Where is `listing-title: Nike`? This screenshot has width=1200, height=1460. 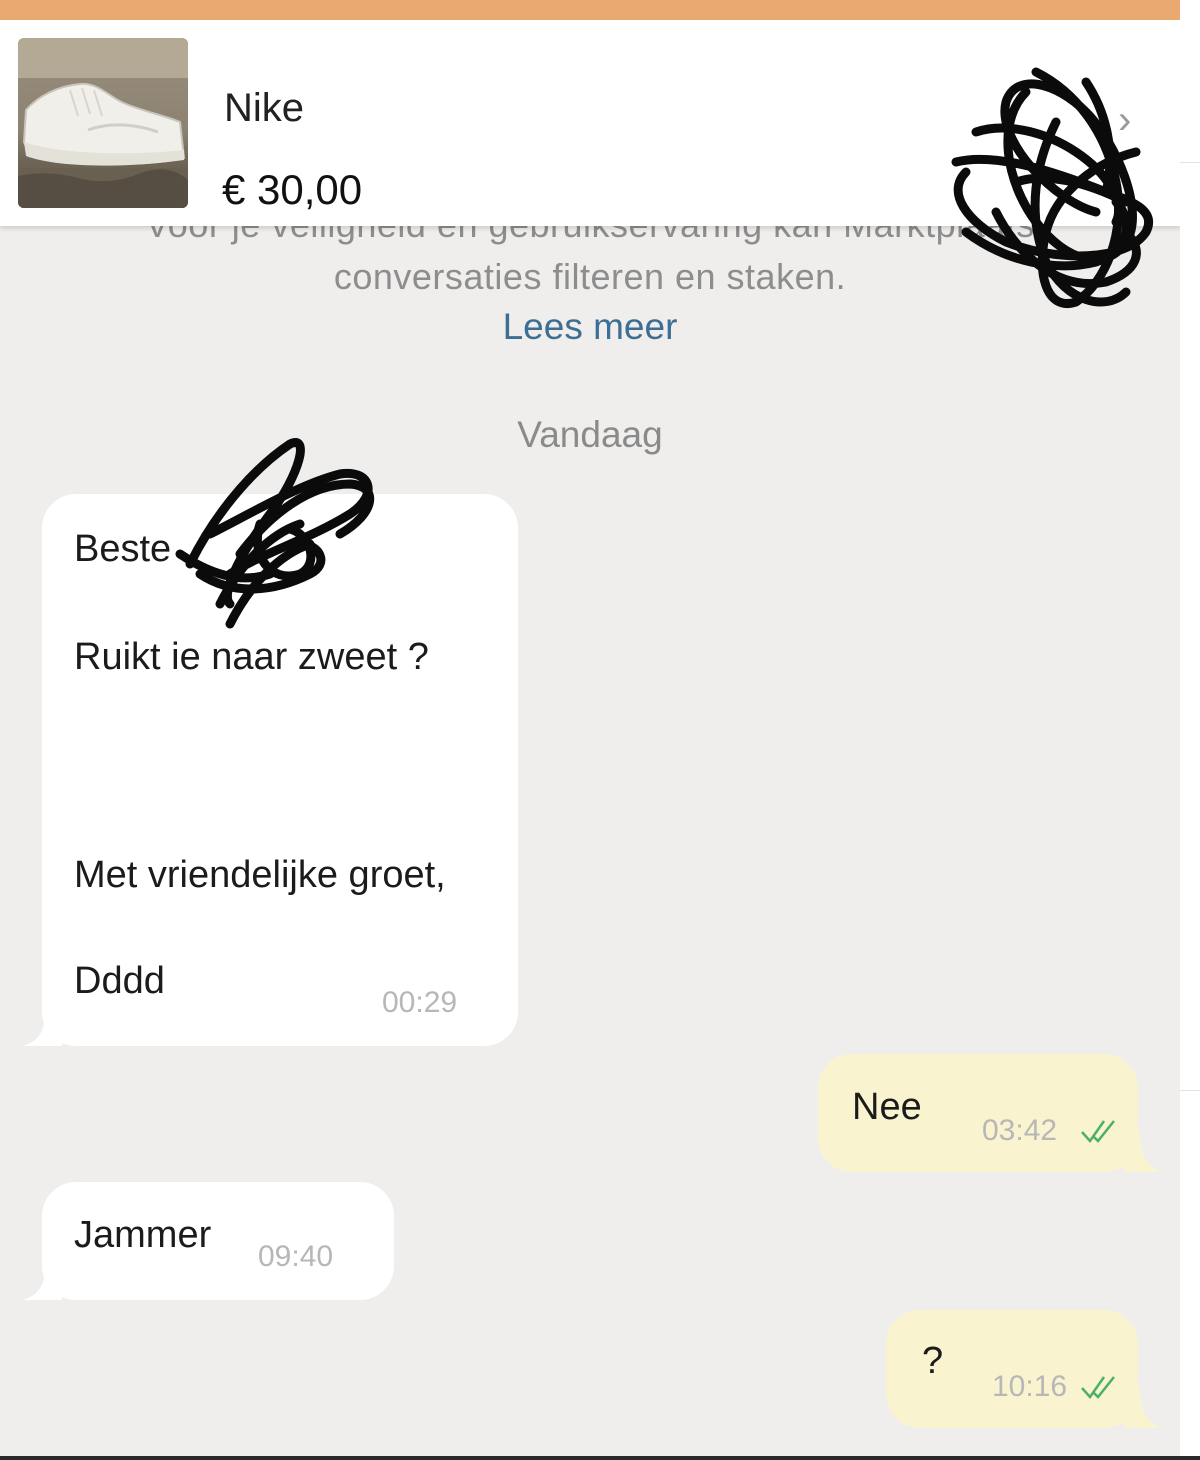 listing-title: Nike is located at coordinates (264, 108).